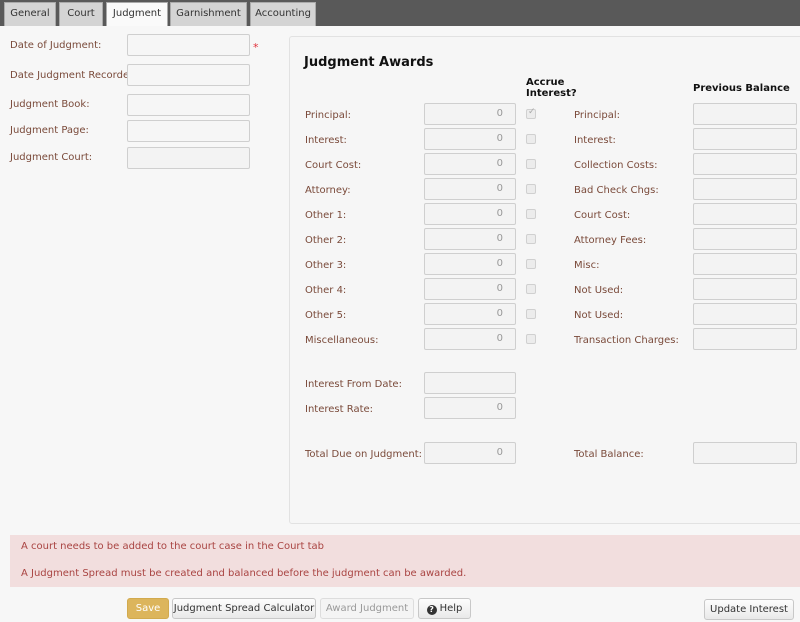  Describe the element at coordinates (364, 454) in the screenshot. I see `total-due-label: Total Due on Judgment:` at that location.